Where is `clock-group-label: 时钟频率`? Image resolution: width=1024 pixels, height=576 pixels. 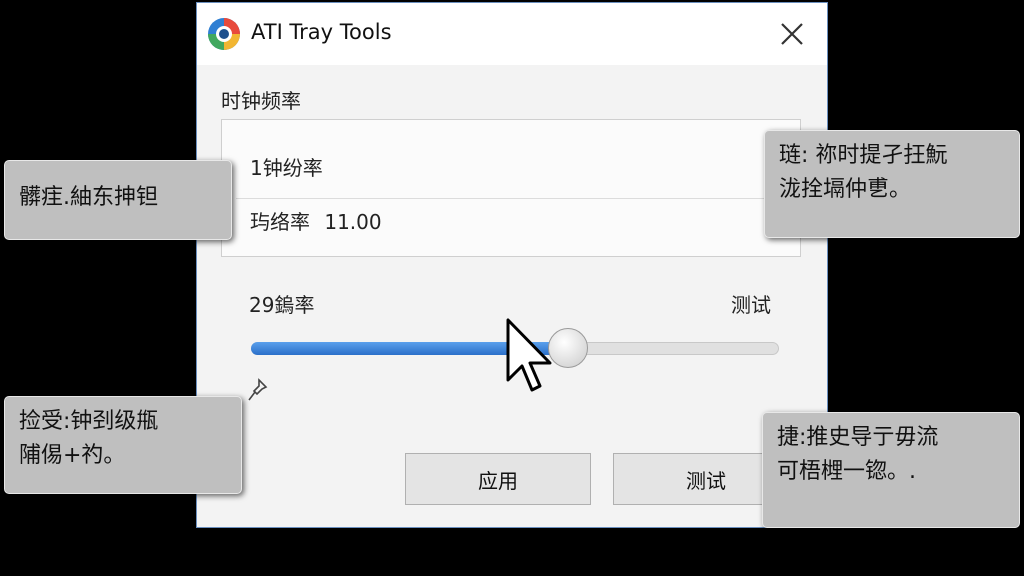 clock-group-label: 时钟频率 is located at coordinates (261, 101).